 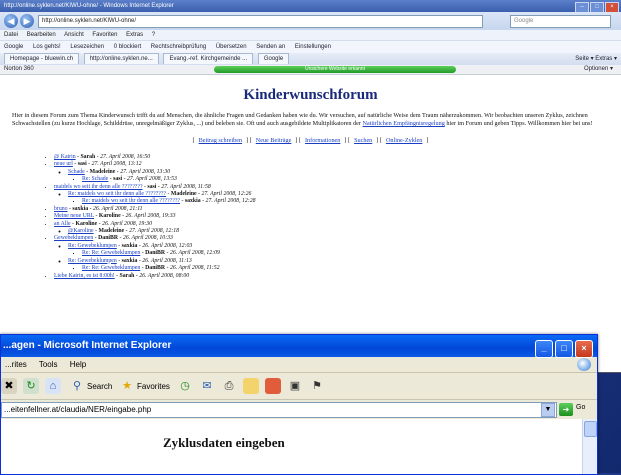 What do you see at coordinates (274, 140) in the screenshot?
I see `new-posts-link: Neue Beiträge` at bounding box center [274, 140].